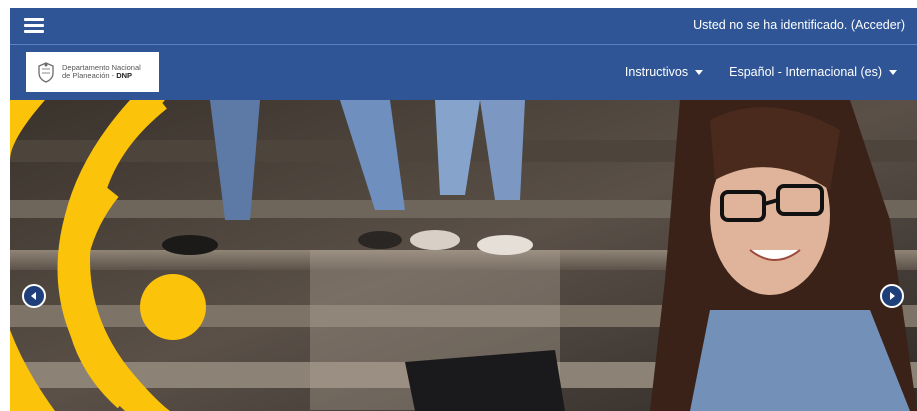  What do you see at coordinates (656, 72) in the screenshot?
I see `instructivos-label: Instructivos` at bounding box center [656, 72].